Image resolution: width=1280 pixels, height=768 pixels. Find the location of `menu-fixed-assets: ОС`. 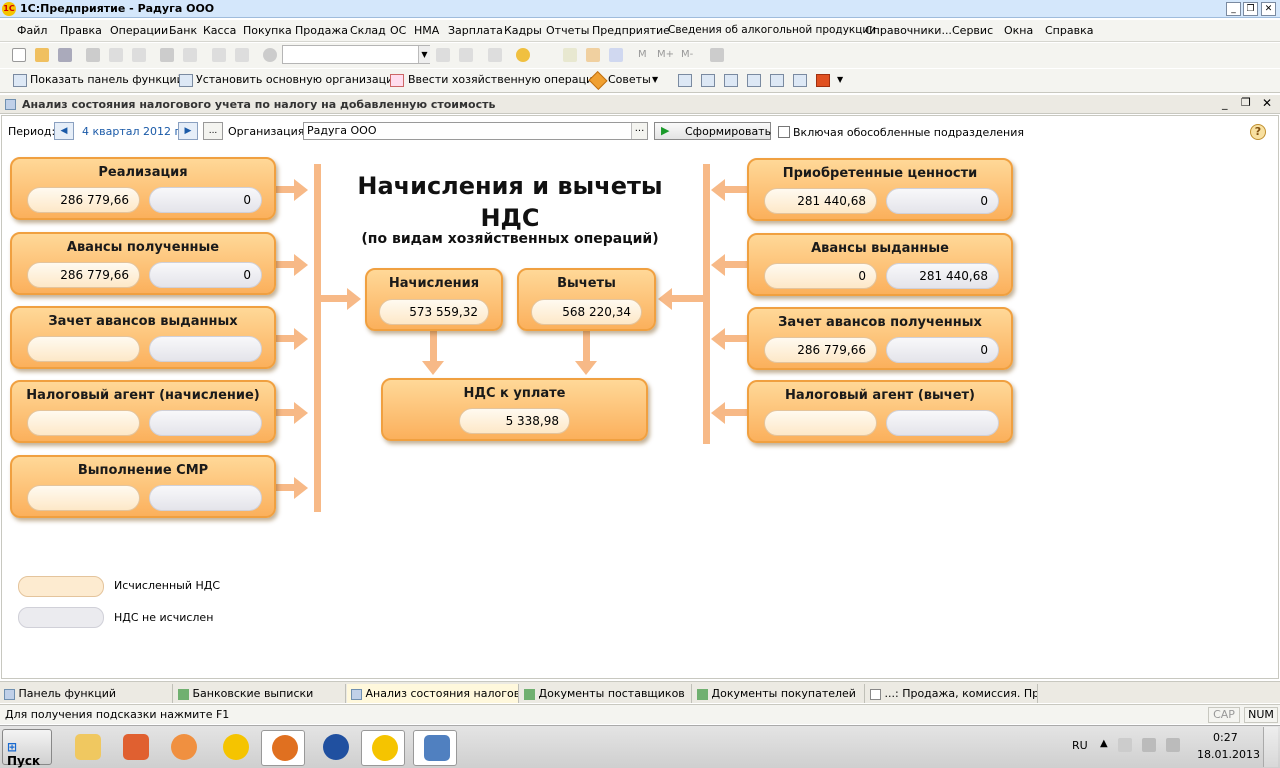

menu-fixed-assets: ОС is located at coordinates (398, 30).